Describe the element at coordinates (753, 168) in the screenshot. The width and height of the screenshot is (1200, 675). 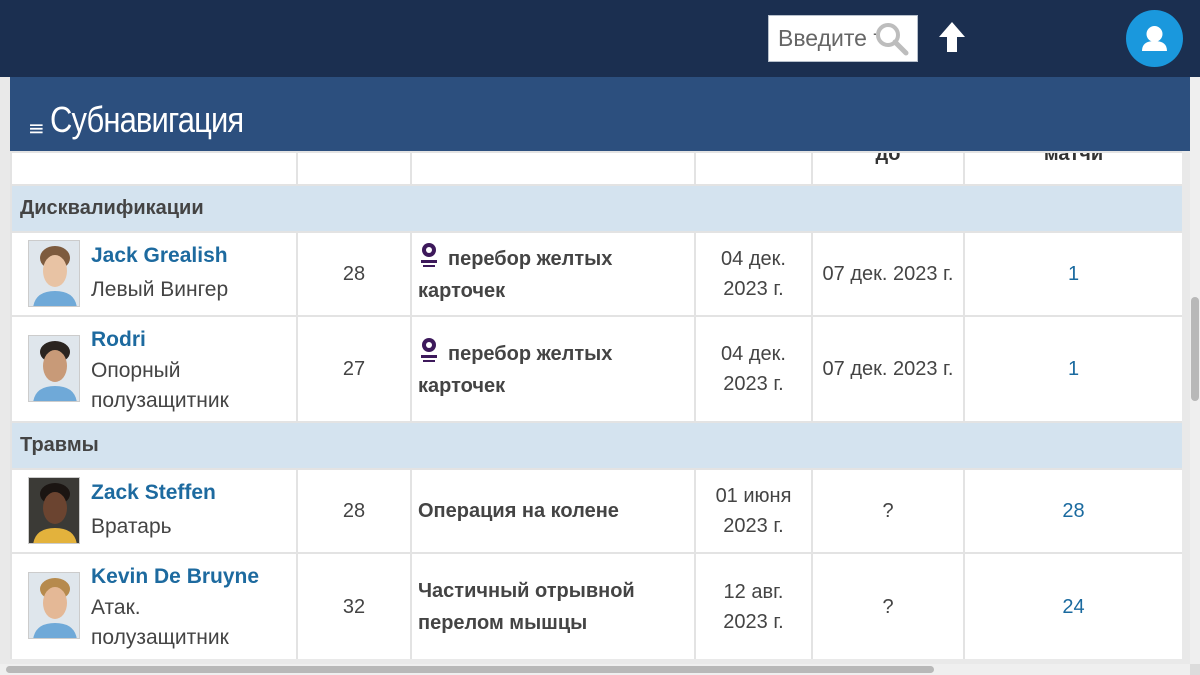
I see `header-cell-since` at that location.